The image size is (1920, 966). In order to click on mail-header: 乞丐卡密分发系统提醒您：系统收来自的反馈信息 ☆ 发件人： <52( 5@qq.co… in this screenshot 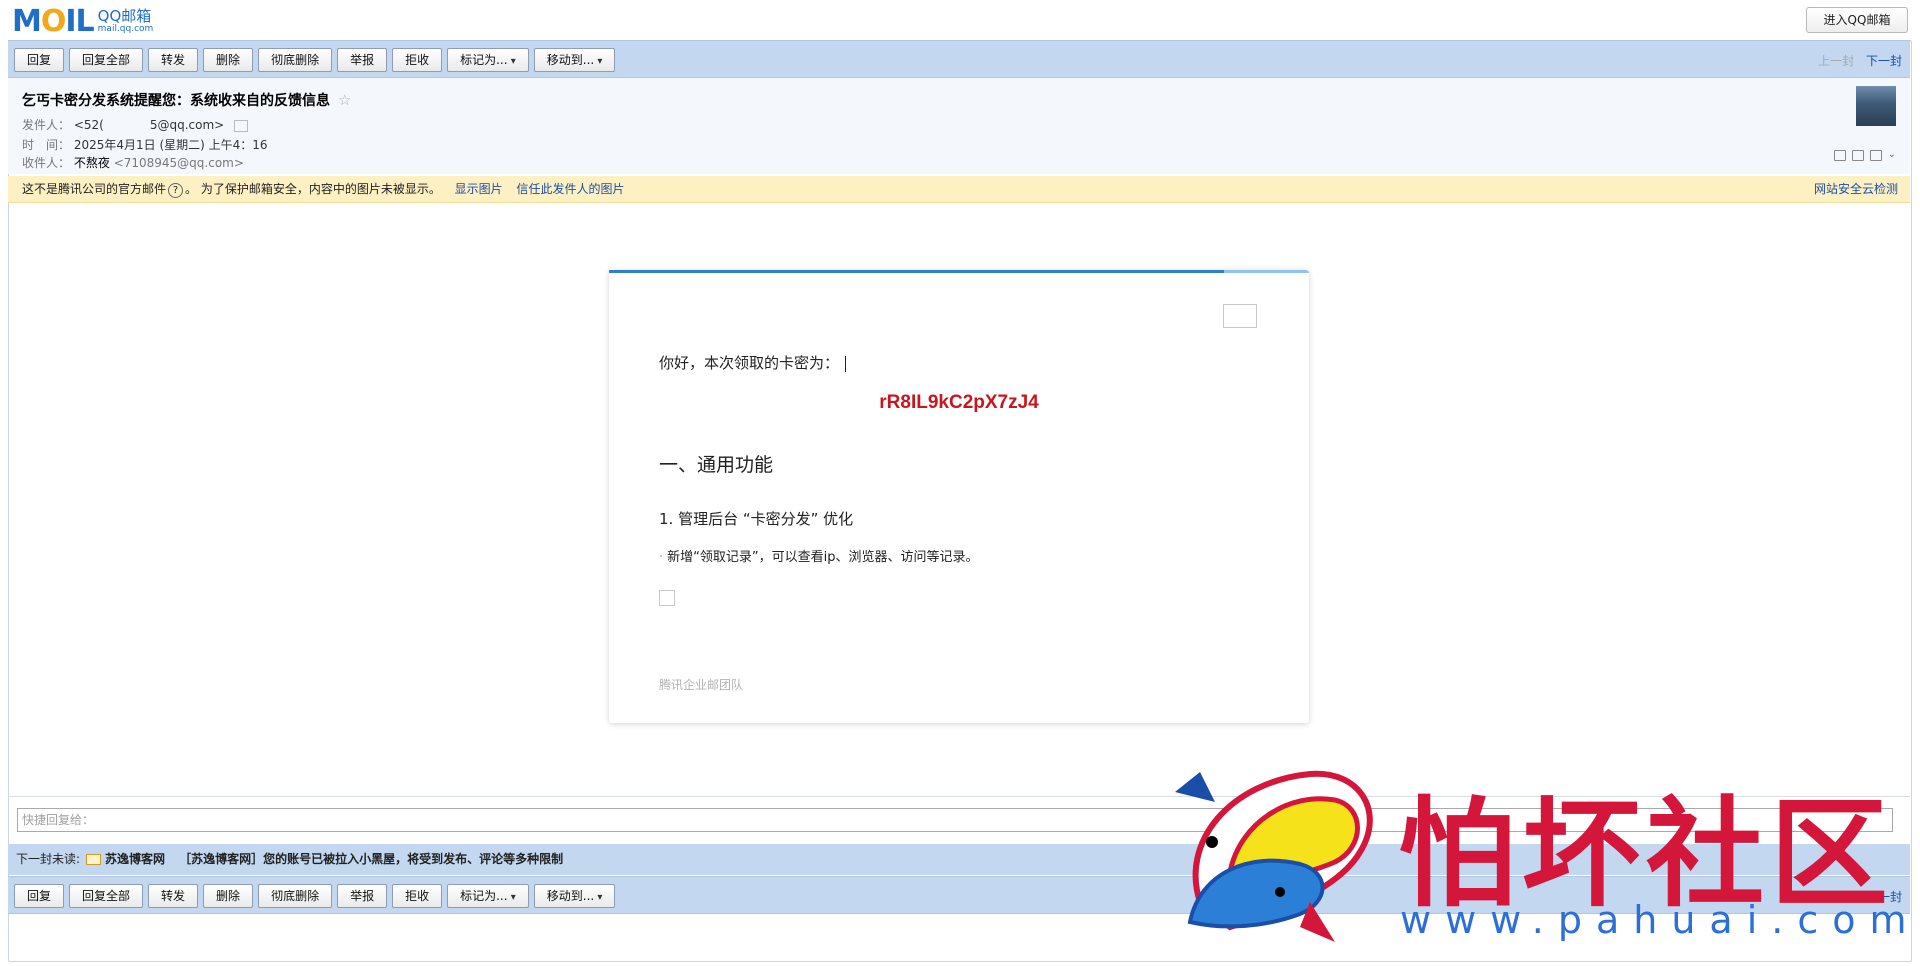, I will do `click(959, 126)`.